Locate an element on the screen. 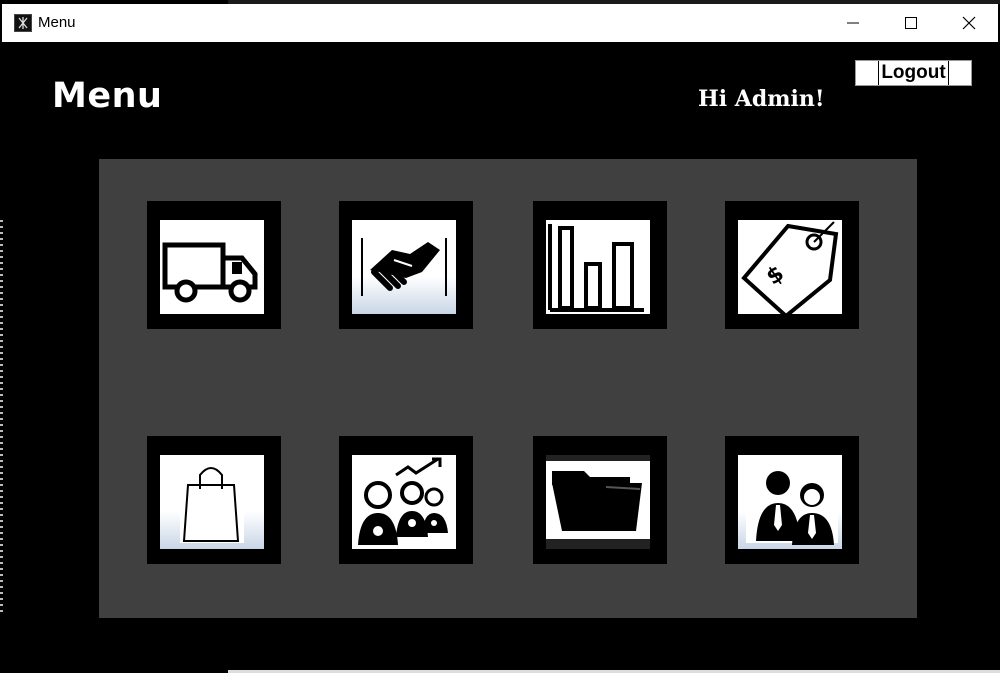  logout-button: Logout is located at coordinates (913, 73).